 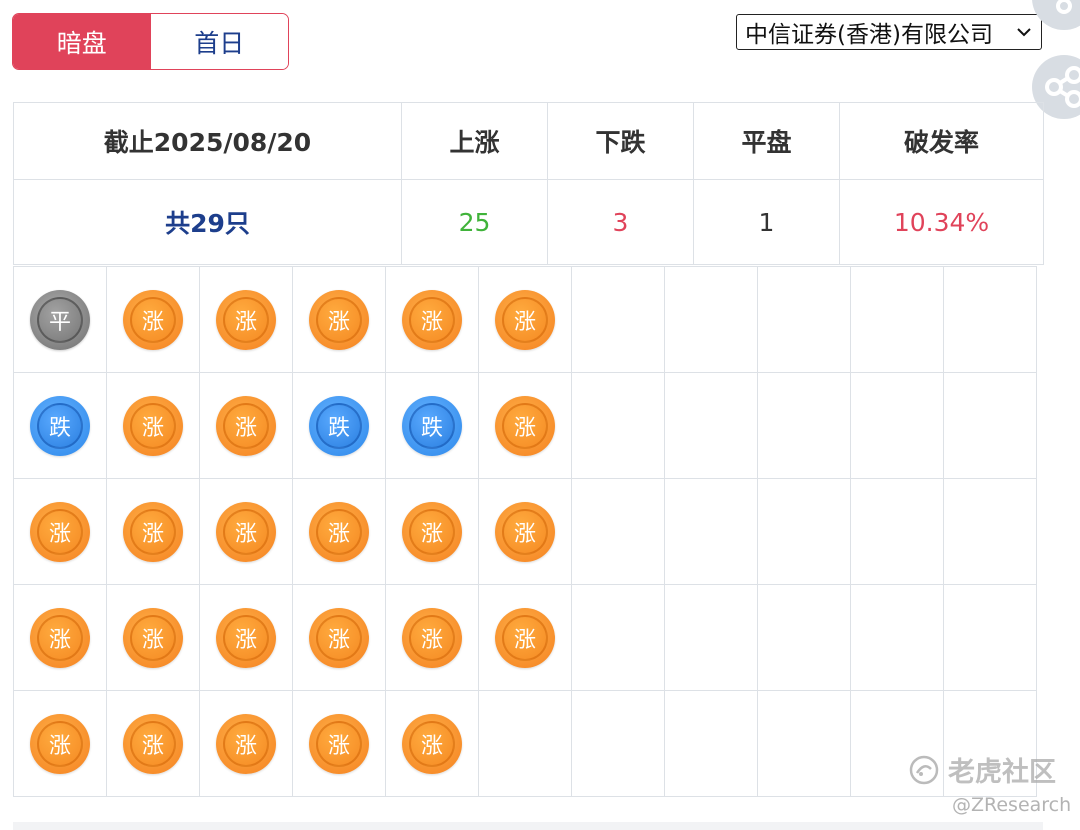 I want to click on summary-header-row: 截止2025/08/20 上涨 下跌 平盘 破发率, so click(x=528, y=141).